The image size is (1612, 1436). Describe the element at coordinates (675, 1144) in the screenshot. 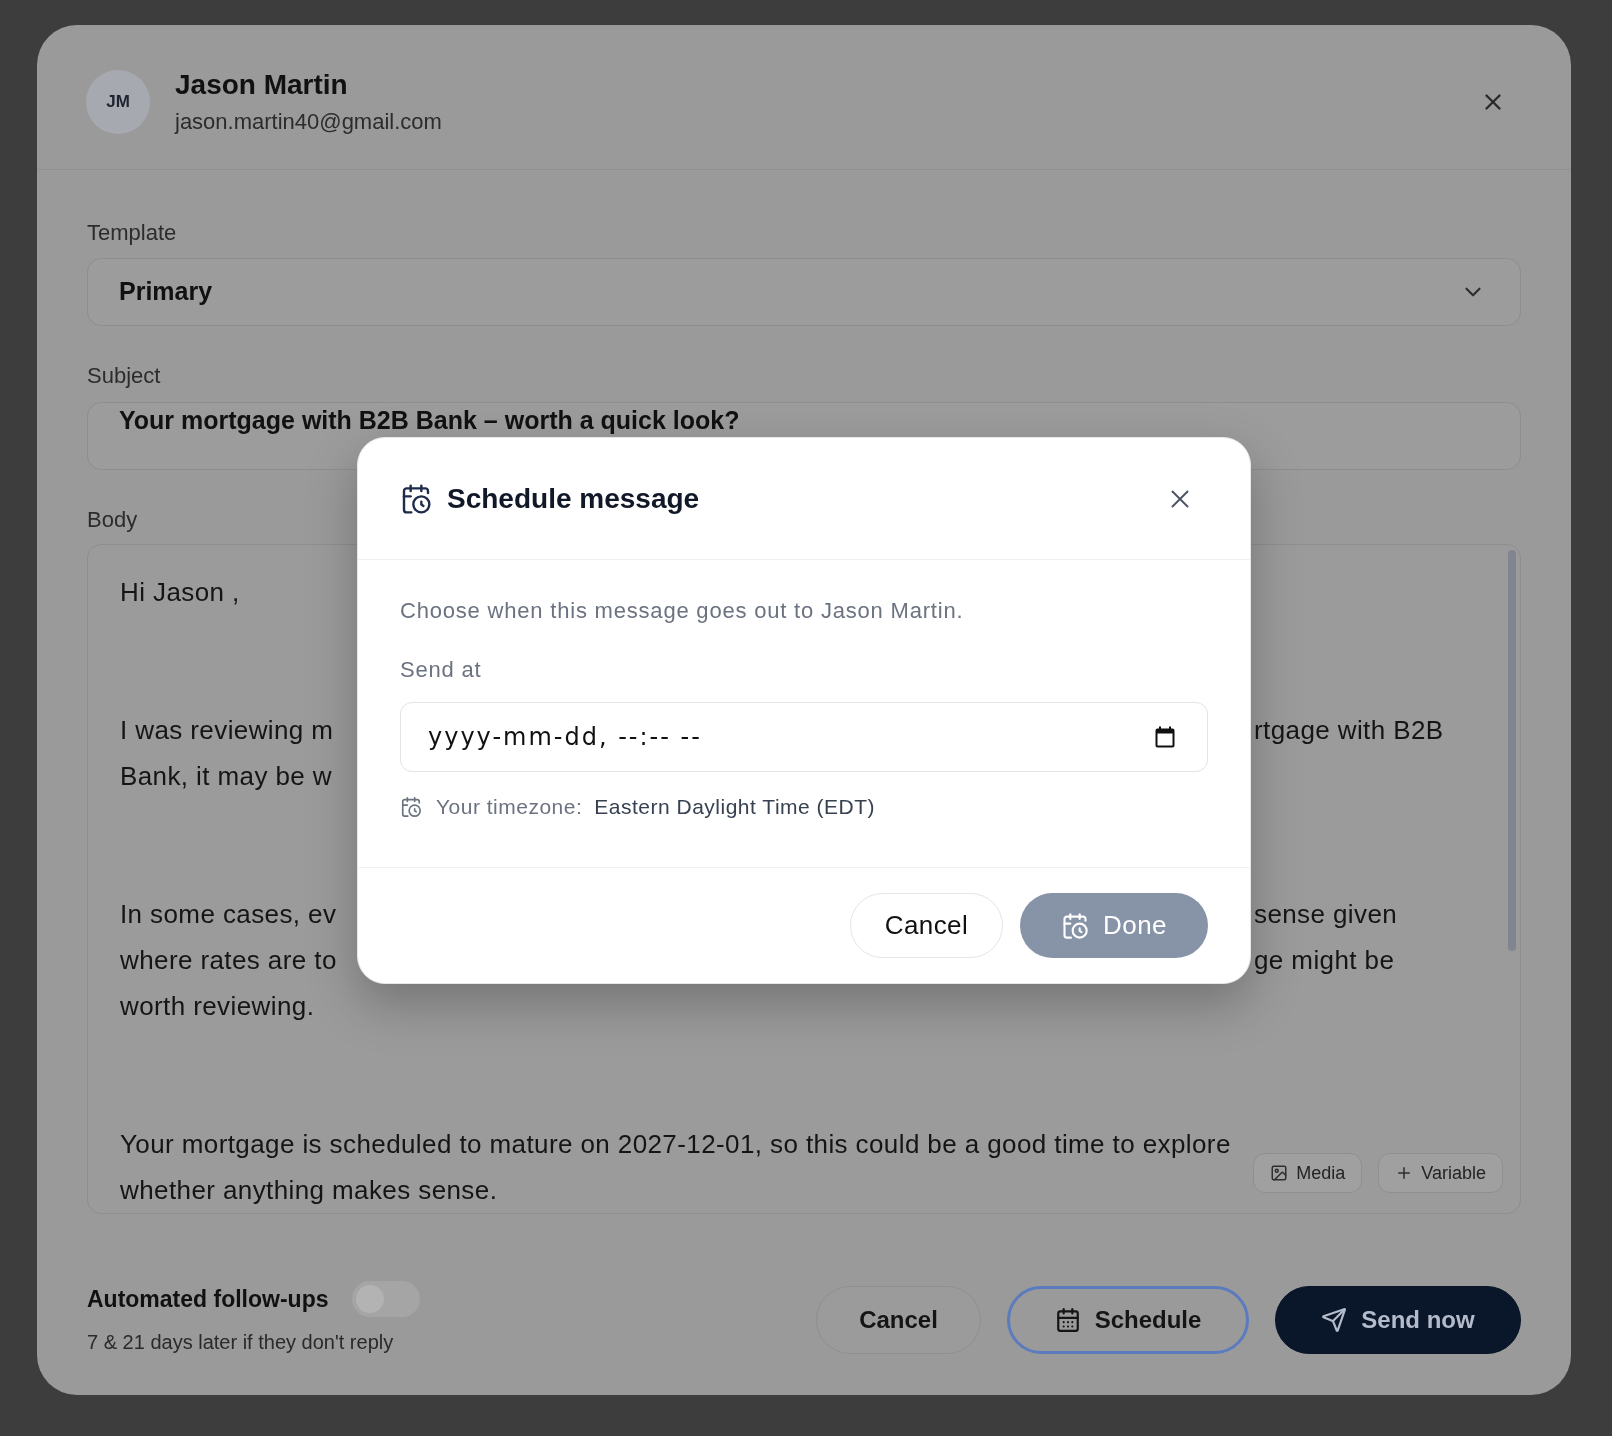

I see `body-text: Your mortgage is scheduled to mature on 2027-12-01, so this could be a good time to explore` at that location.